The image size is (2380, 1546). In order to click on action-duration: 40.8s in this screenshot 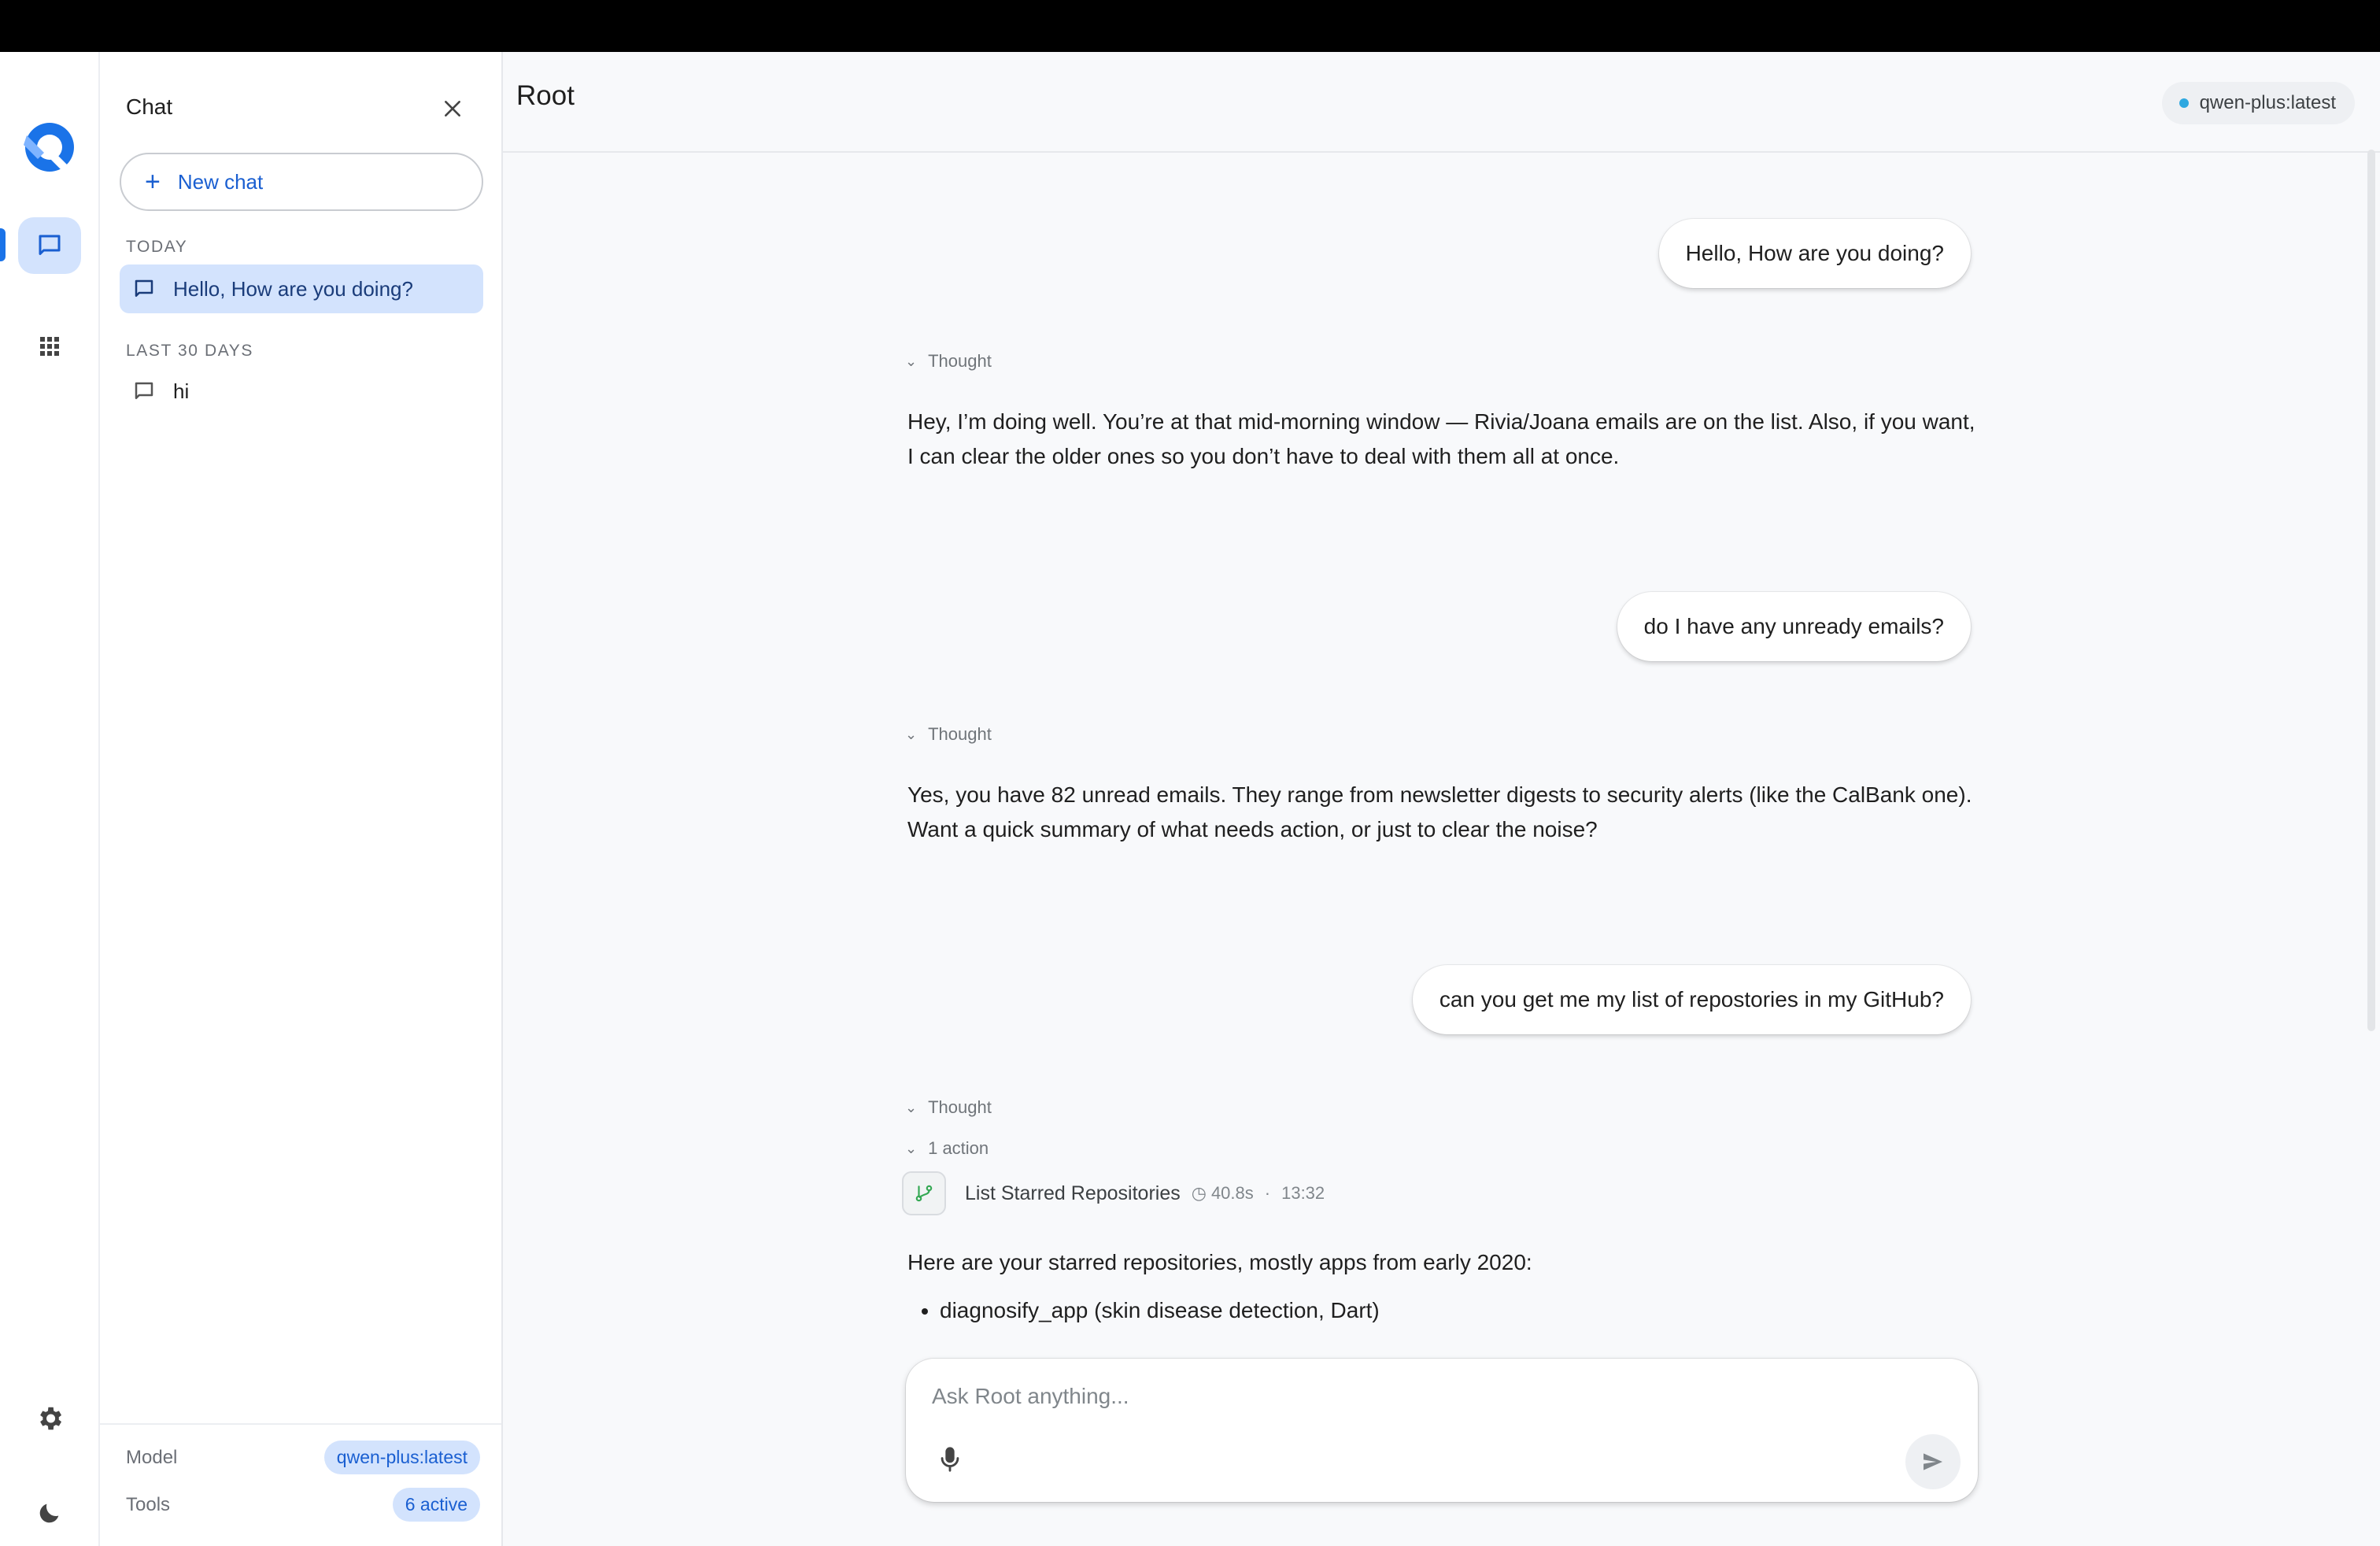, I will do `click(1232, 1193)`.